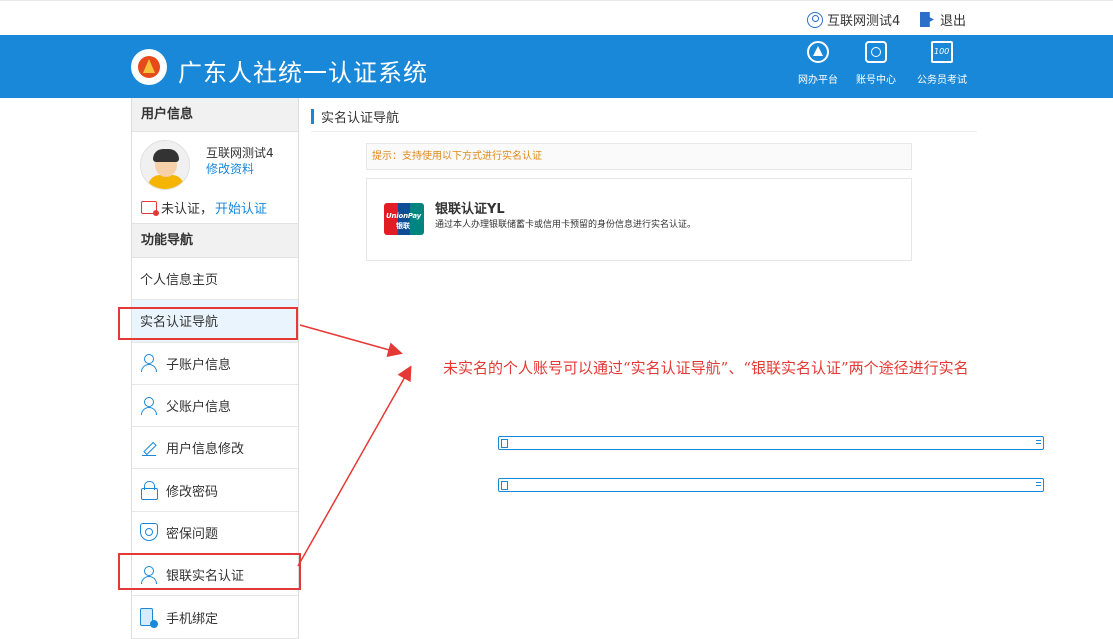  Describe the element at coordinates (864, 21) in the screenshot. I see `current-user-name: 互联网测试4` at that location.